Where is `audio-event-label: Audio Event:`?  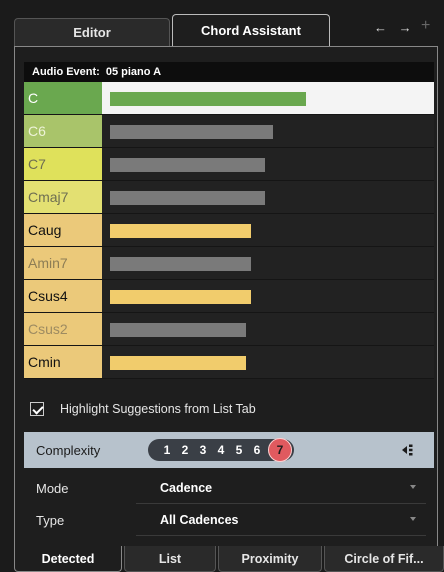
audio-event-label: Audio Event: is located at coordinates (66, 72).